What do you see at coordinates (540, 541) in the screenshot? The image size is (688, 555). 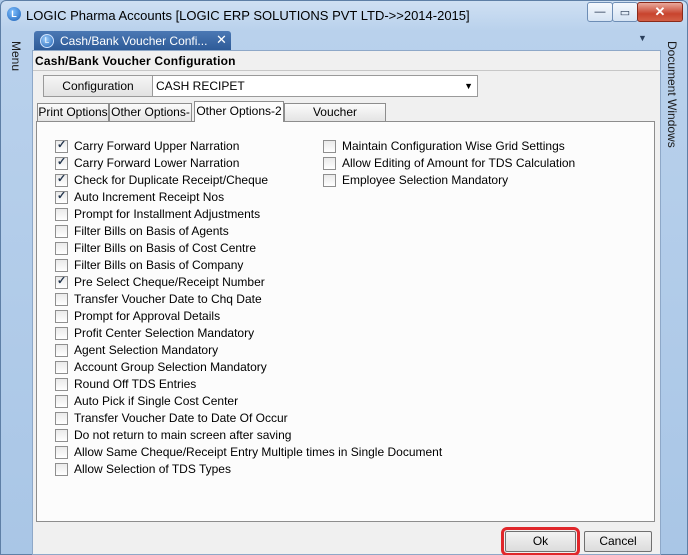 I see `ok-button: Ok` at bounding box center [540, 541].